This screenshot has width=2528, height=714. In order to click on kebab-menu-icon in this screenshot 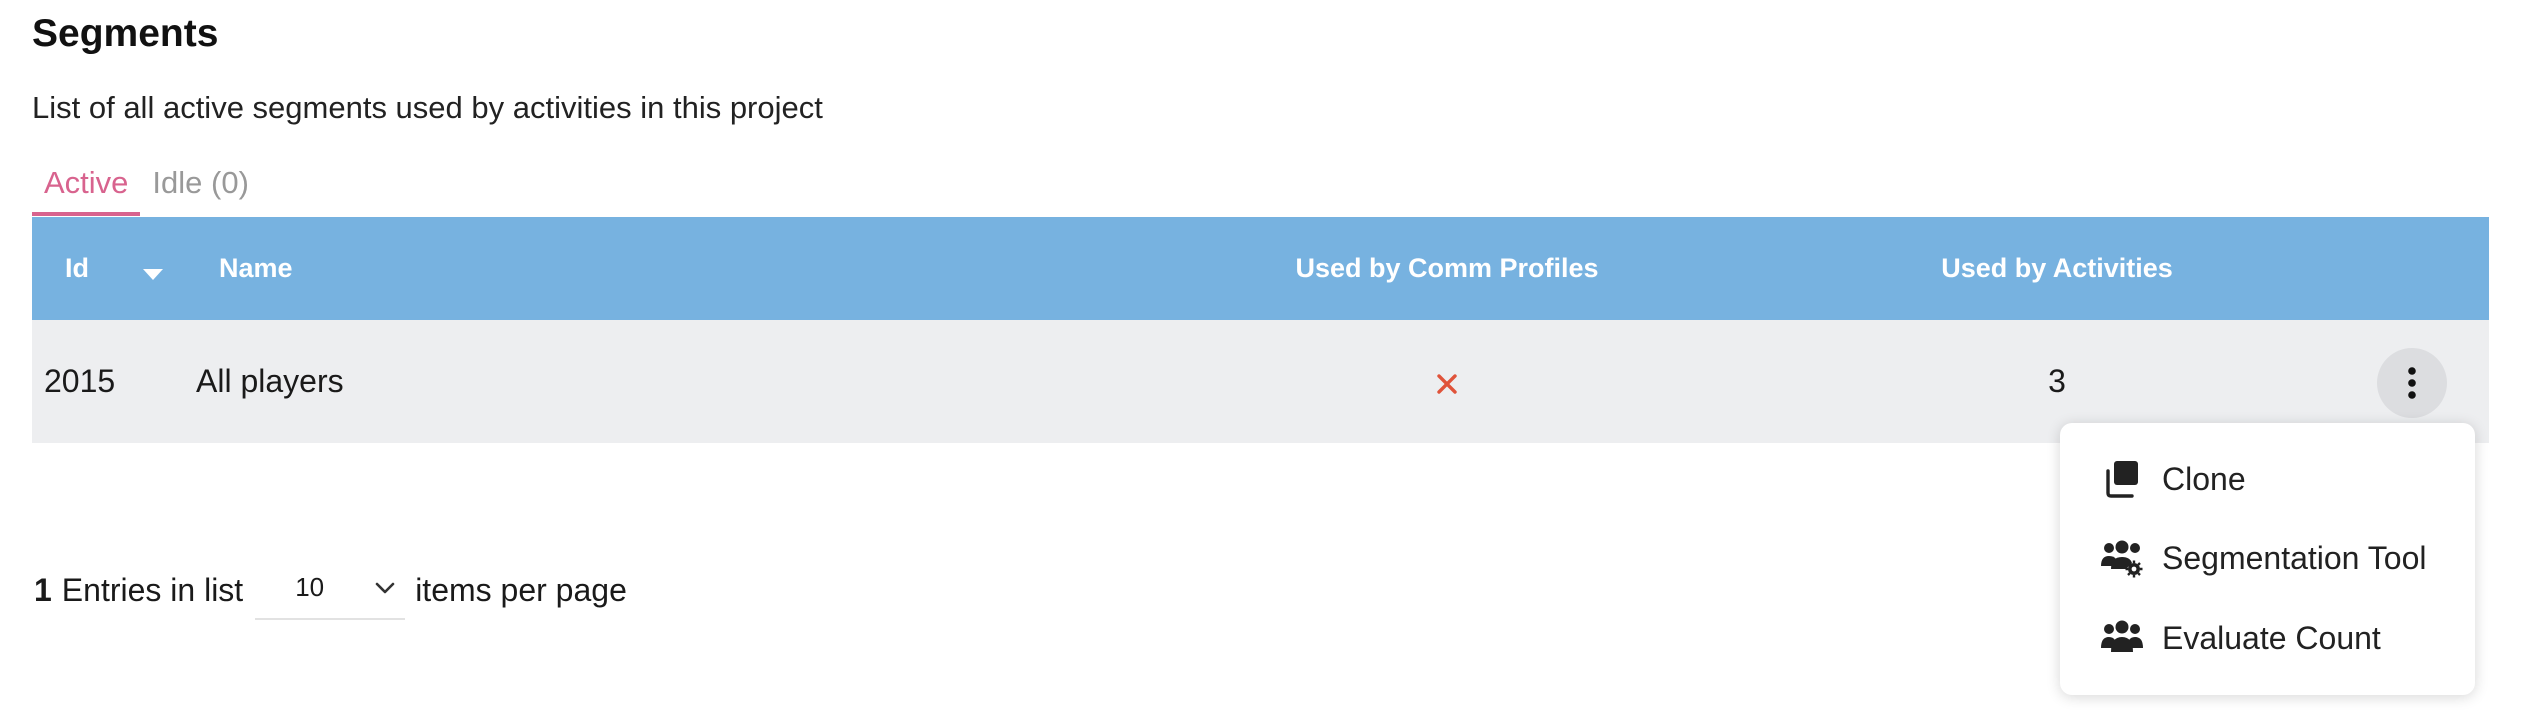, I will do `click(2412, 383)`.